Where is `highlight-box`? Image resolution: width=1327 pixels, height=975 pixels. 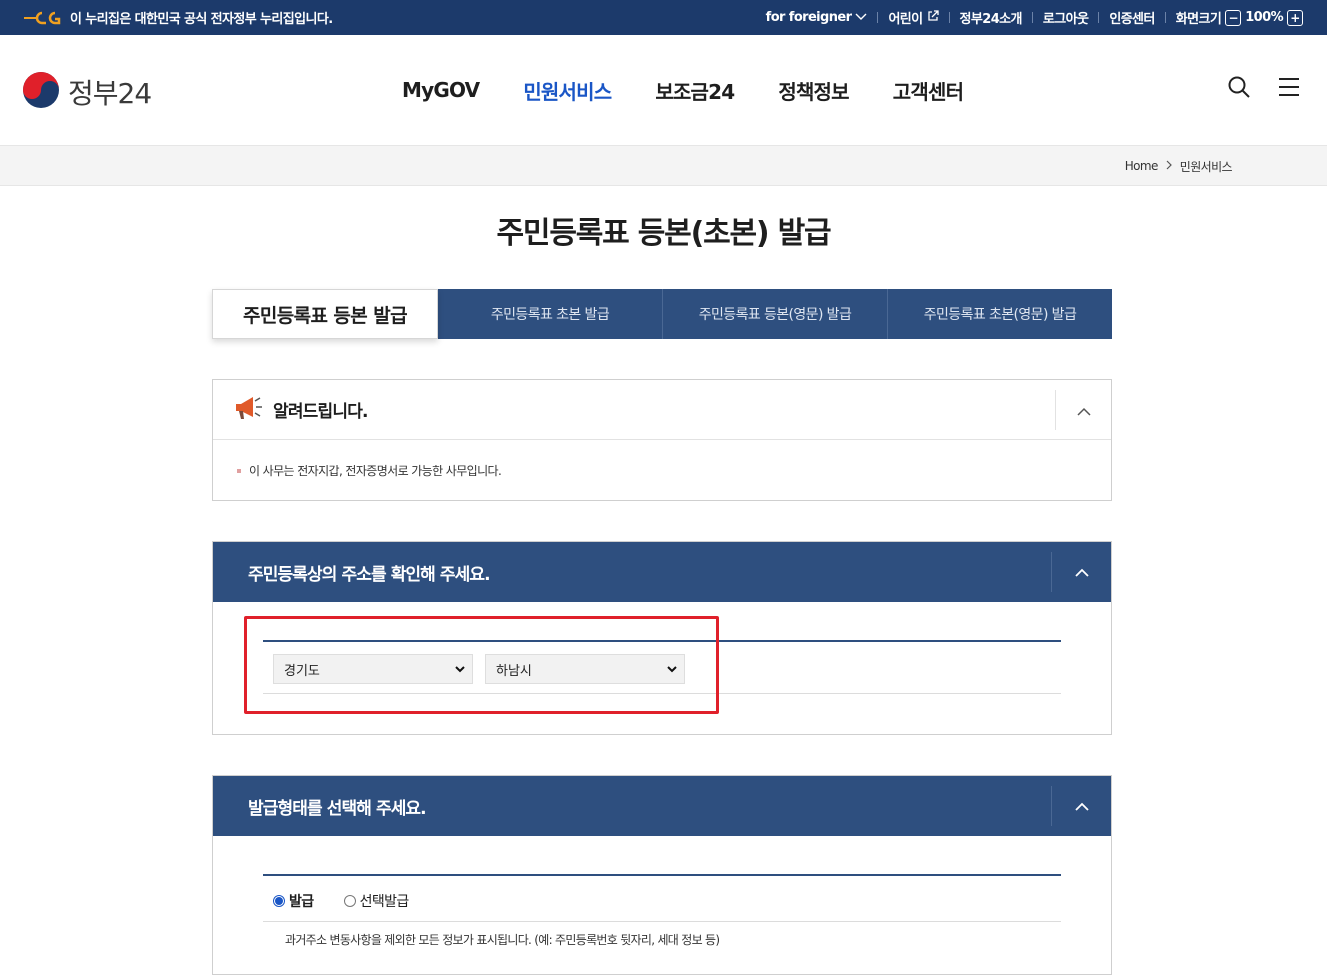 highlight-box is located at coordinates (481, 665).